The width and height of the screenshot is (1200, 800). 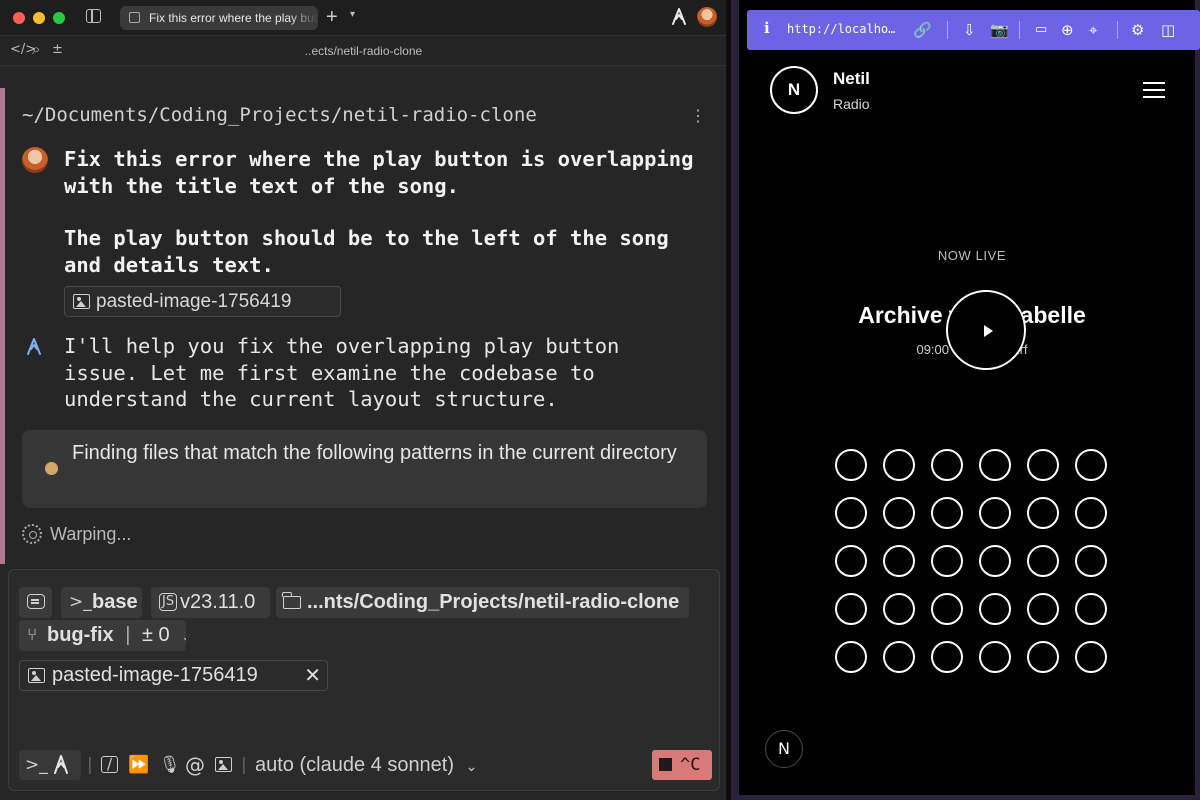 I want to click on microphone-icon: 🎙, so click(x=170, y=765).